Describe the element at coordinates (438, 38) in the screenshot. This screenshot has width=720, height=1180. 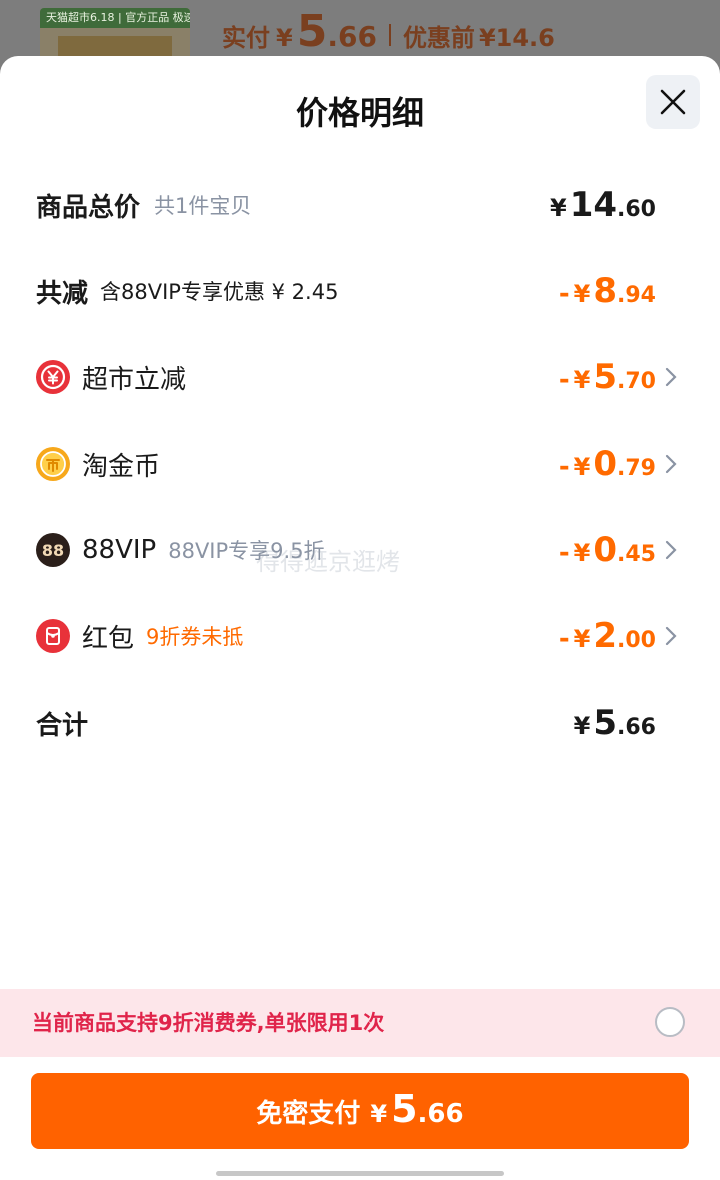
I see `original-label: 优惠前` at that location.